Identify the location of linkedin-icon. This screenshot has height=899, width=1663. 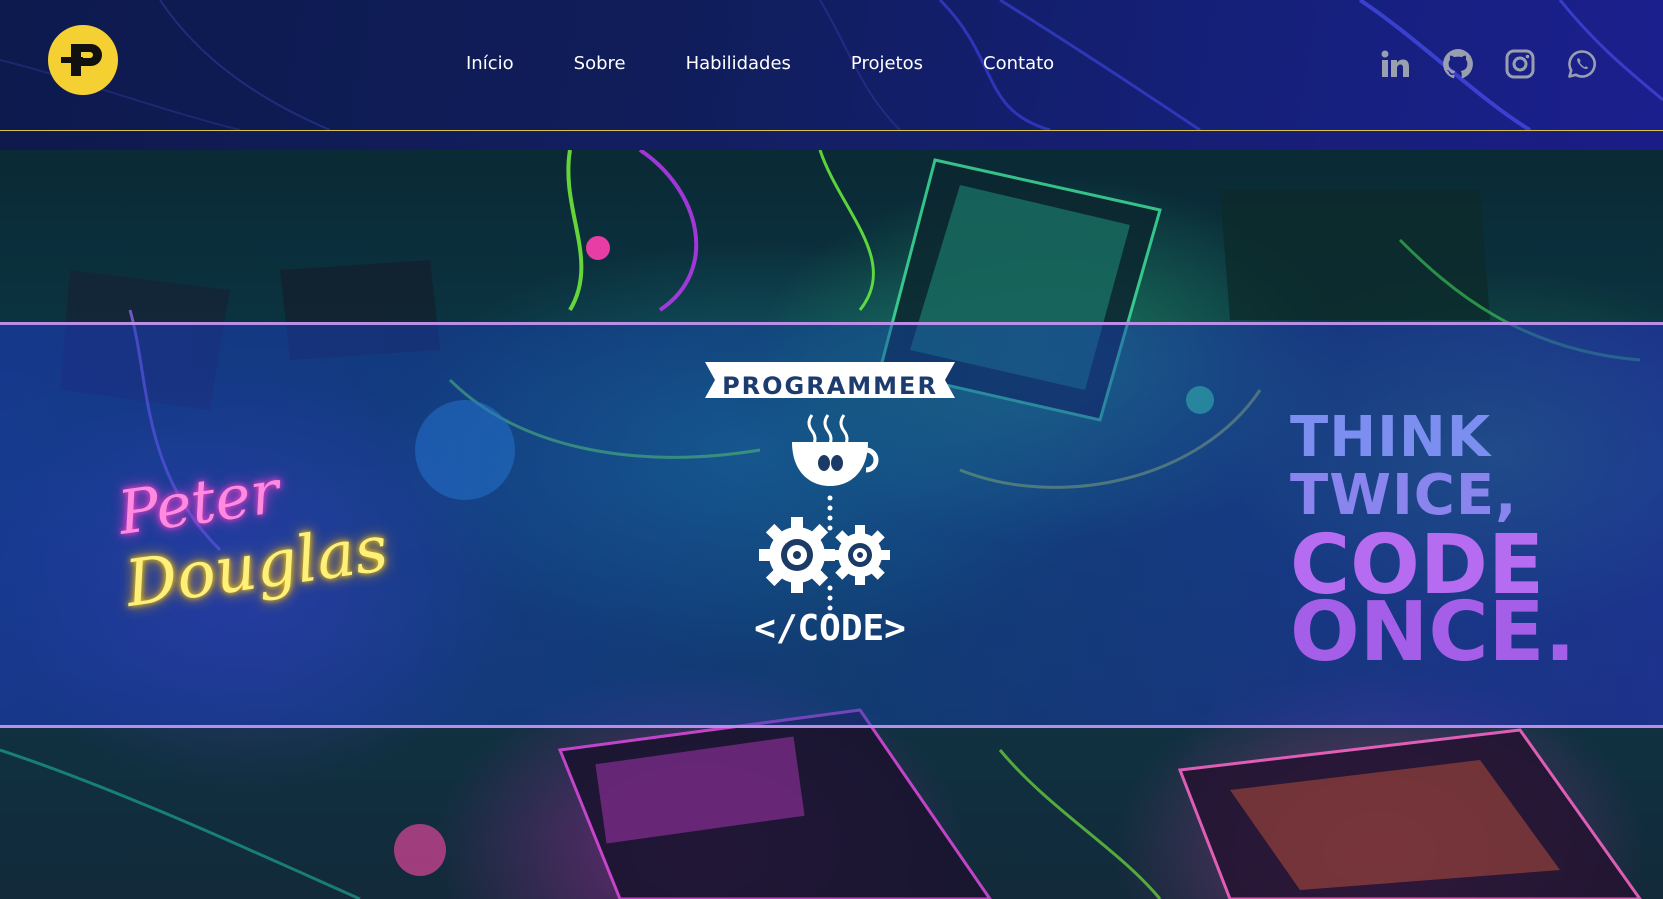
(1395, 63).